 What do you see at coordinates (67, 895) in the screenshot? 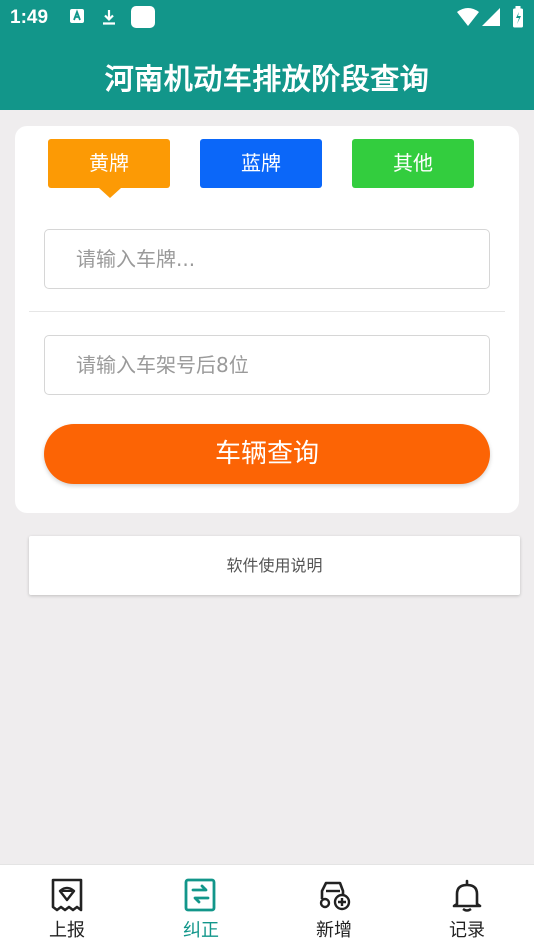
I see `report-icon` at bounding box center [67, 895].